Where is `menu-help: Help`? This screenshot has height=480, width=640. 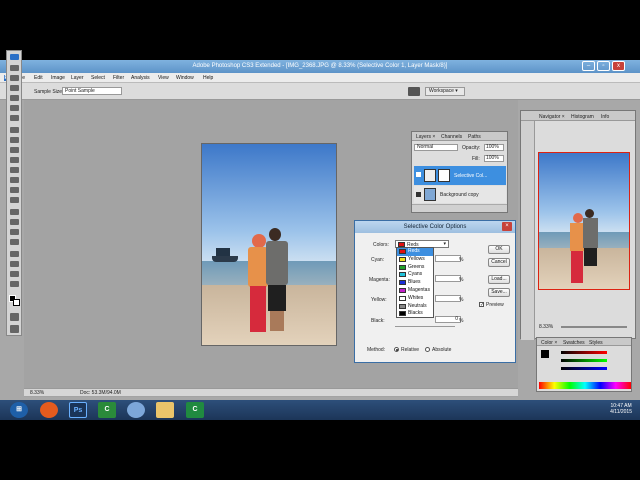 menu-help: Help is located at coordinates (208, 78).